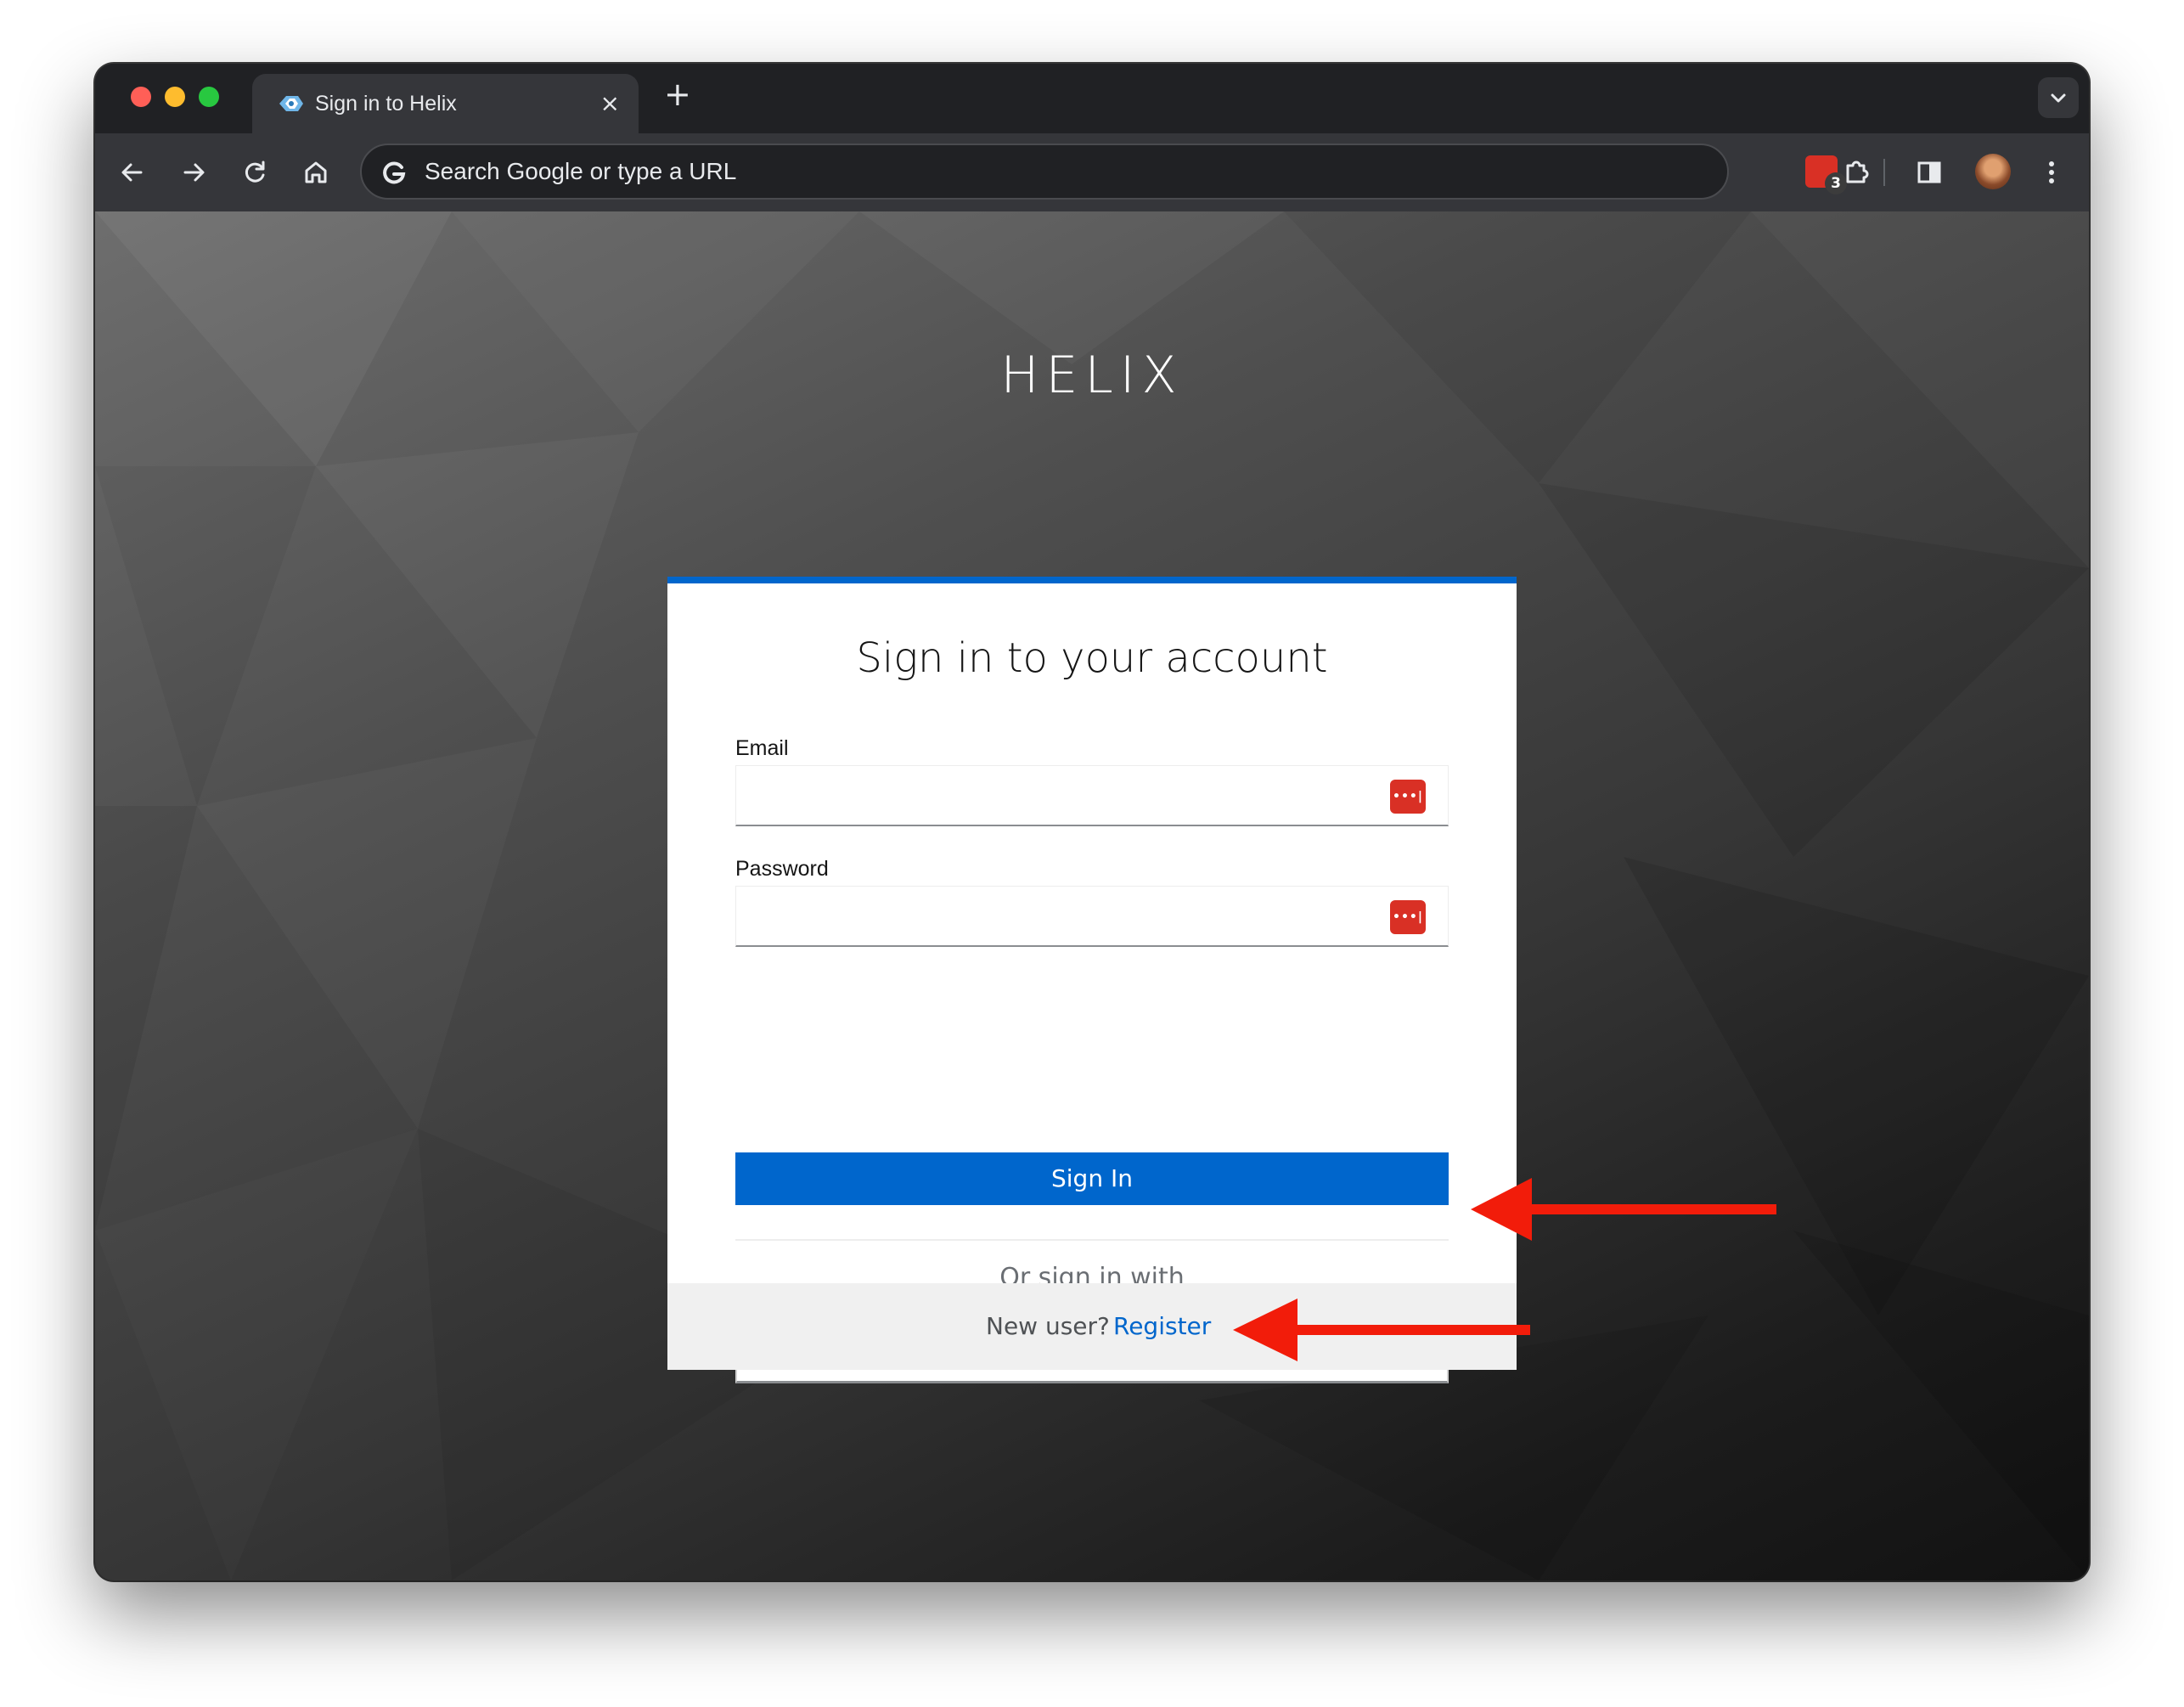 The image size is (2184, 1707). What do you see at coordinates (1048, 1326) in the screenshot?
I see `new-user-prompt: New user?` at bounding box center [1048, 1326].